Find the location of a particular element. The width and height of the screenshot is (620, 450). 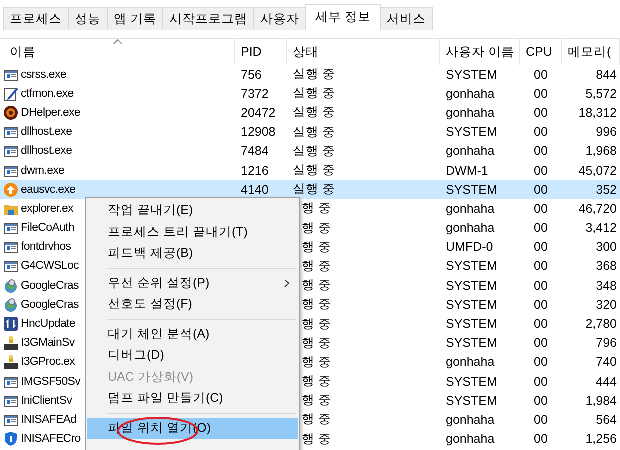

update-icon is located at coordinates (11, 324).